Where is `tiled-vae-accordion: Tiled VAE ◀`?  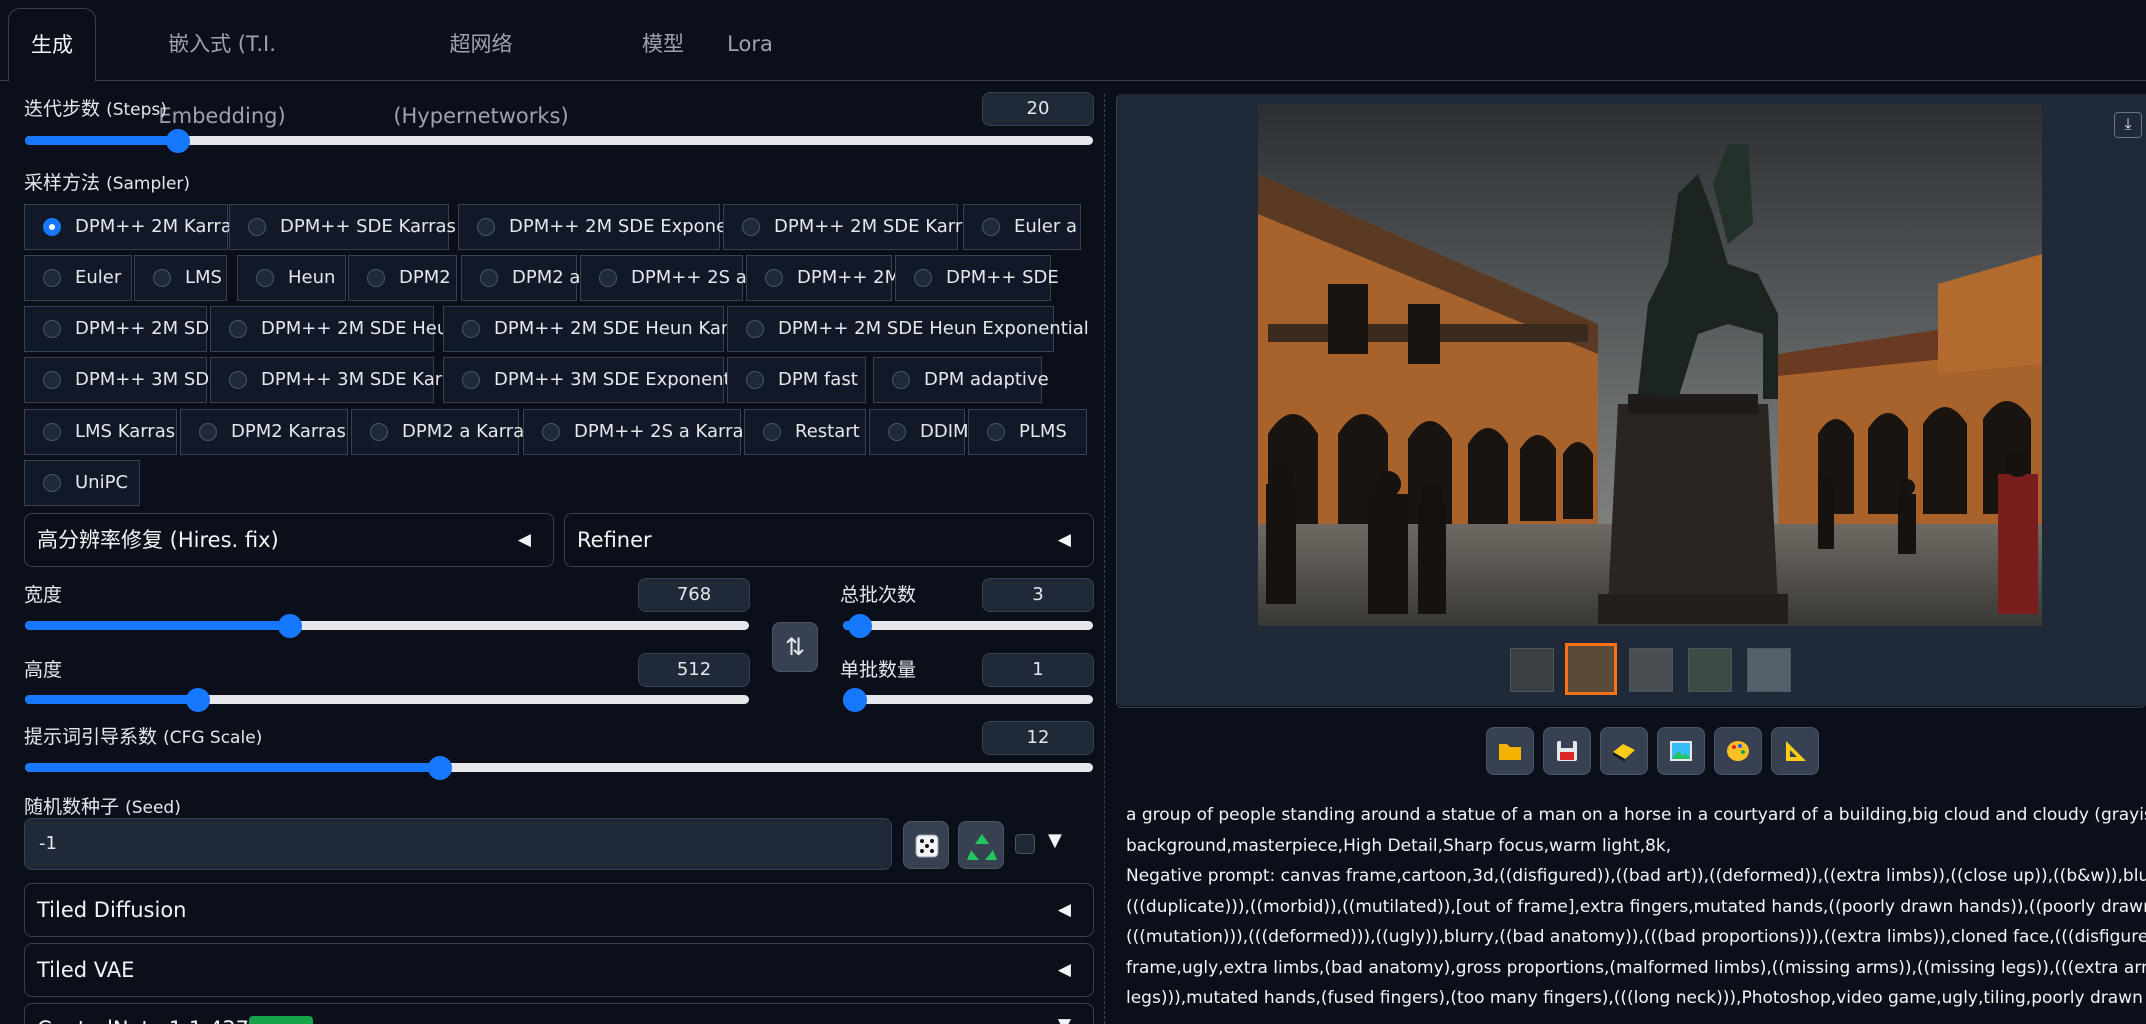
tiled-vae-accordion: Tiled VAE ◀ is located at coordinates (559, 970).